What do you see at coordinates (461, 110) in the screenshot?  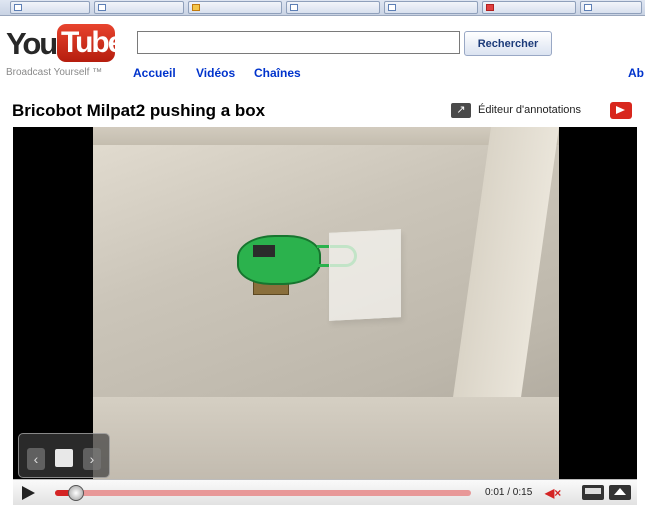 I see `arrow-up-right-icon: ↗` at bounding box center [461, 110].